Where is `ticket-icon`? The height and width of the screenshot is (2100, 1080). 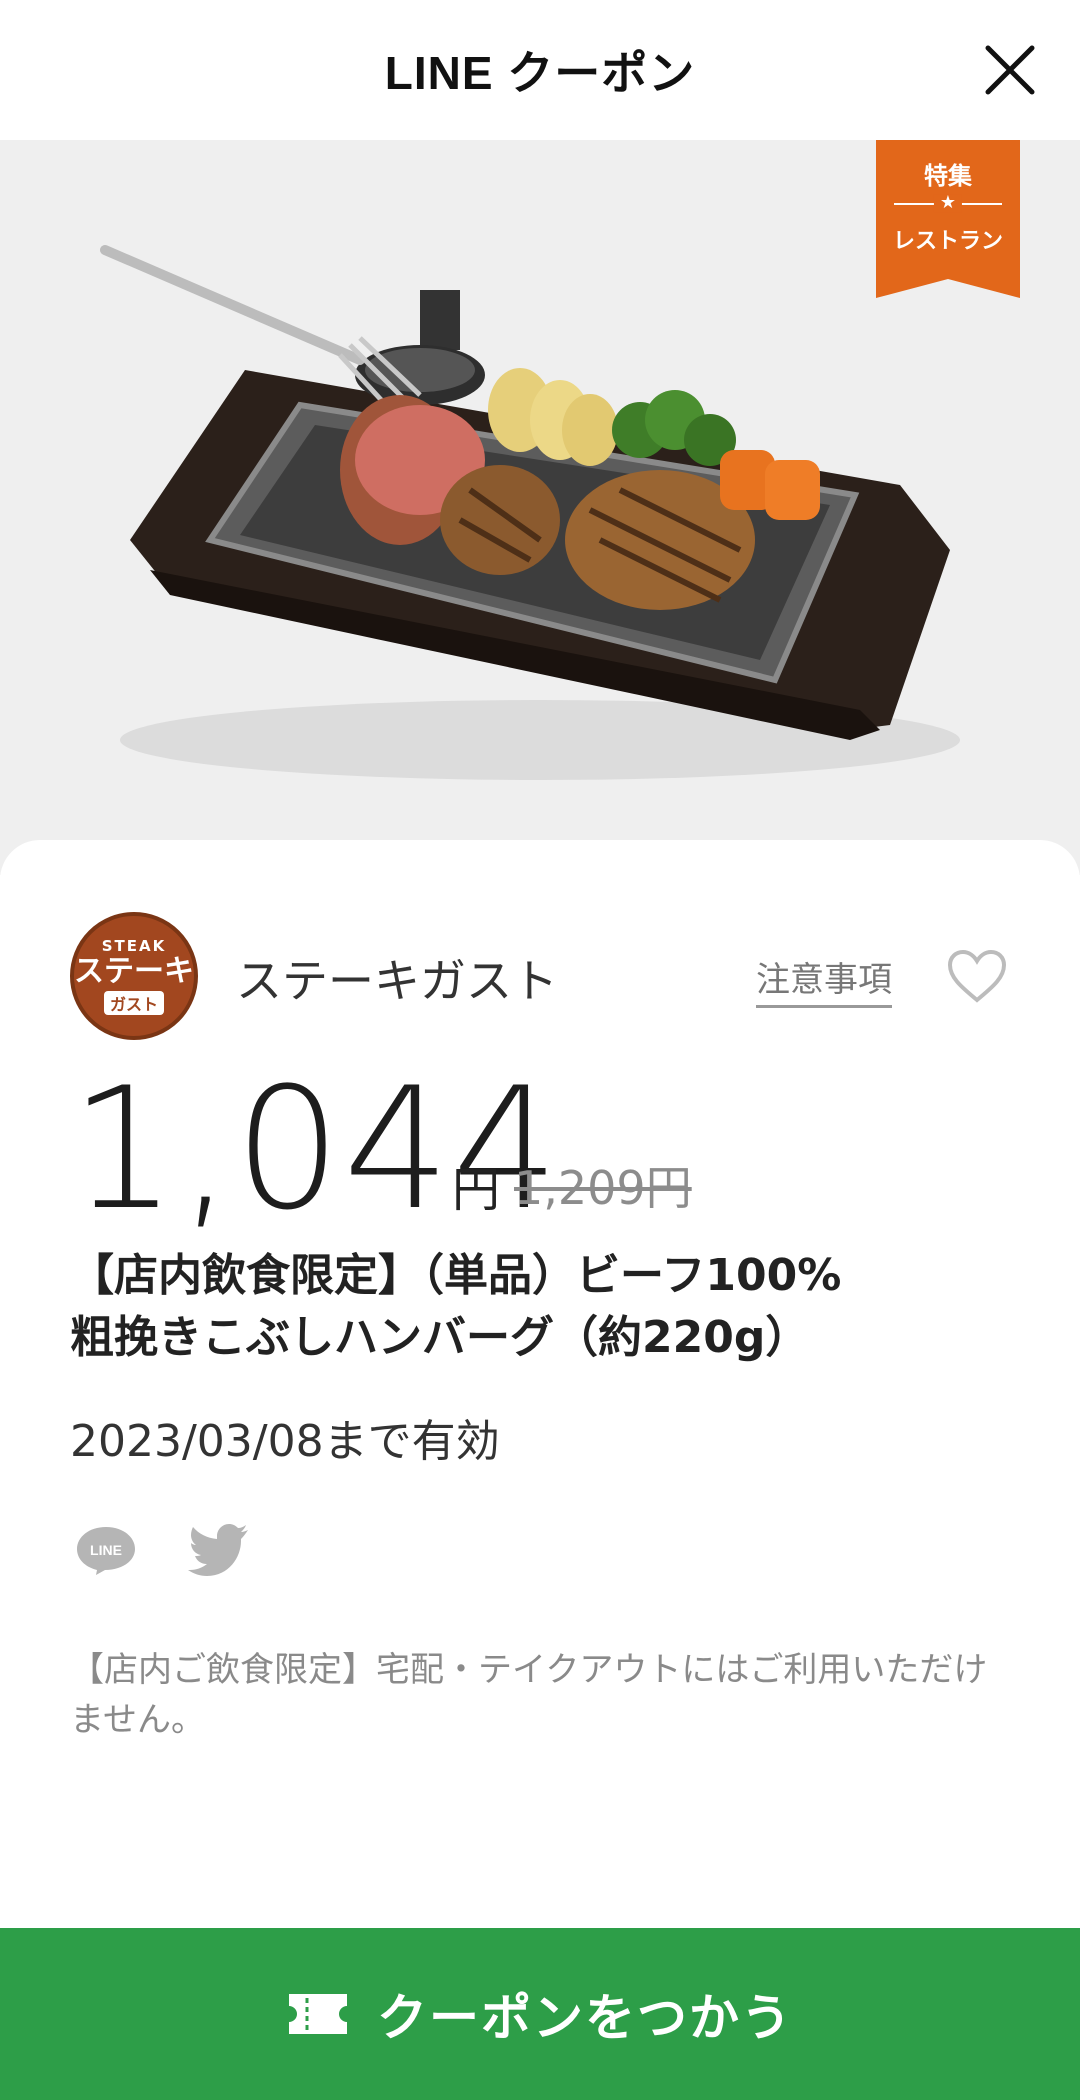 ticket-icon is located at coordinates (318, 2014).